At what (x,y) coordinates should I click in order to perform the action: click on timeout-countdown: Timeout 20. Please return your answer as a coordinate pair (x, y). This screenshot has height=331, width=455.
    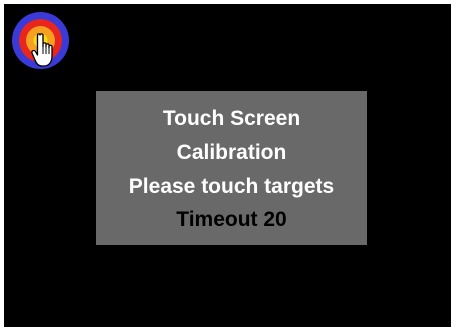
    Looking at the image, I should click on (231, 219).